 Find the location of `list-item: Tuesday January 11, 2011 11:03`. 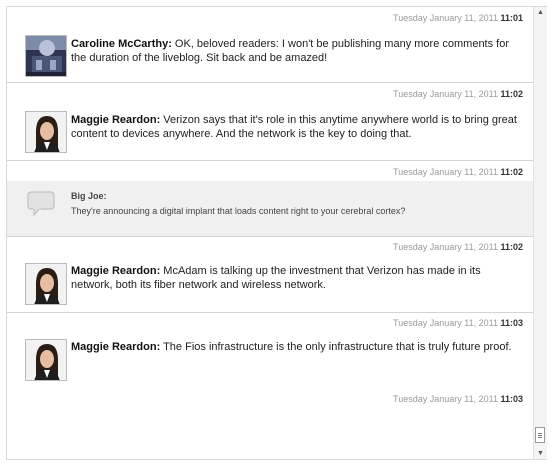

list-item: Tuesday January 11, 2011 11:03 is located at coordinates (273, 420).